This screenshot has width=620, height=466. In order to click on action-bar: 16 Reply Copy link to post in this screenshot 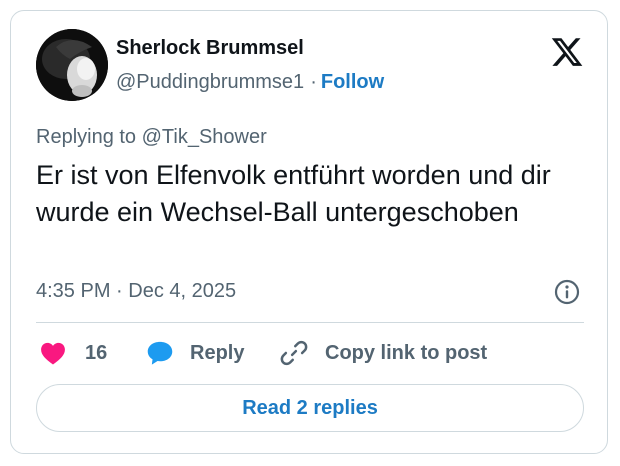, I will do `click(316, 353)`.